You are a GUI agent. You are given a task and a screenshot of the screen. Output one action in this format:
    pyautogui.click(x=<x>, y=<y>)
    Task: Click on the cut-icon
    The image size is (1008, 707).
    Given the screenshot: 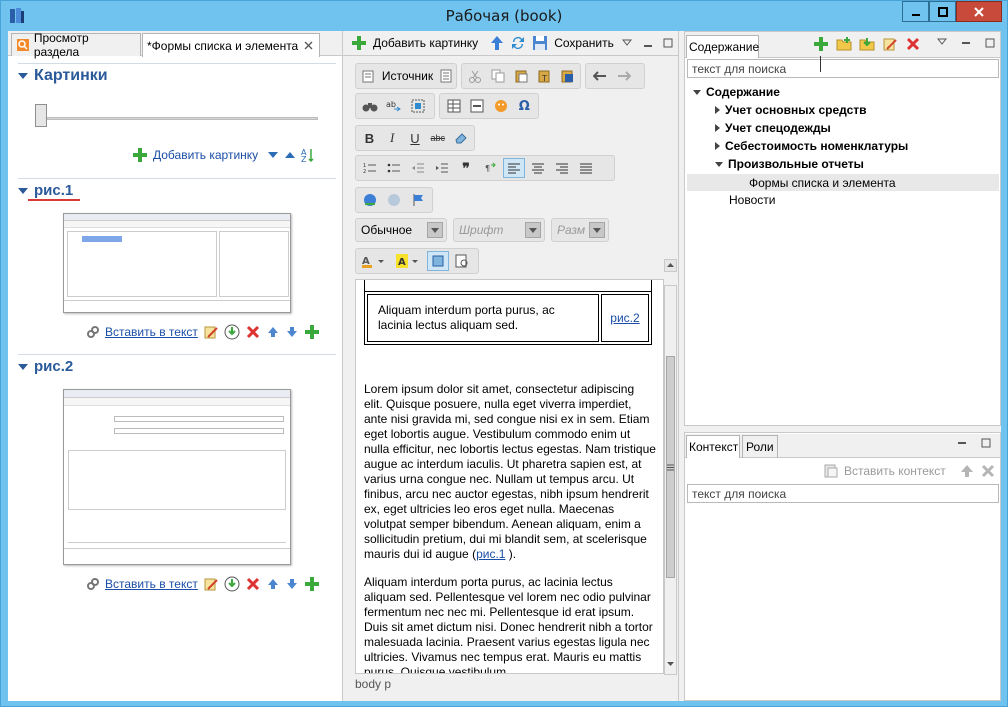 What is the action you would take?
    pyautogui.click(x=475, y=76)
    